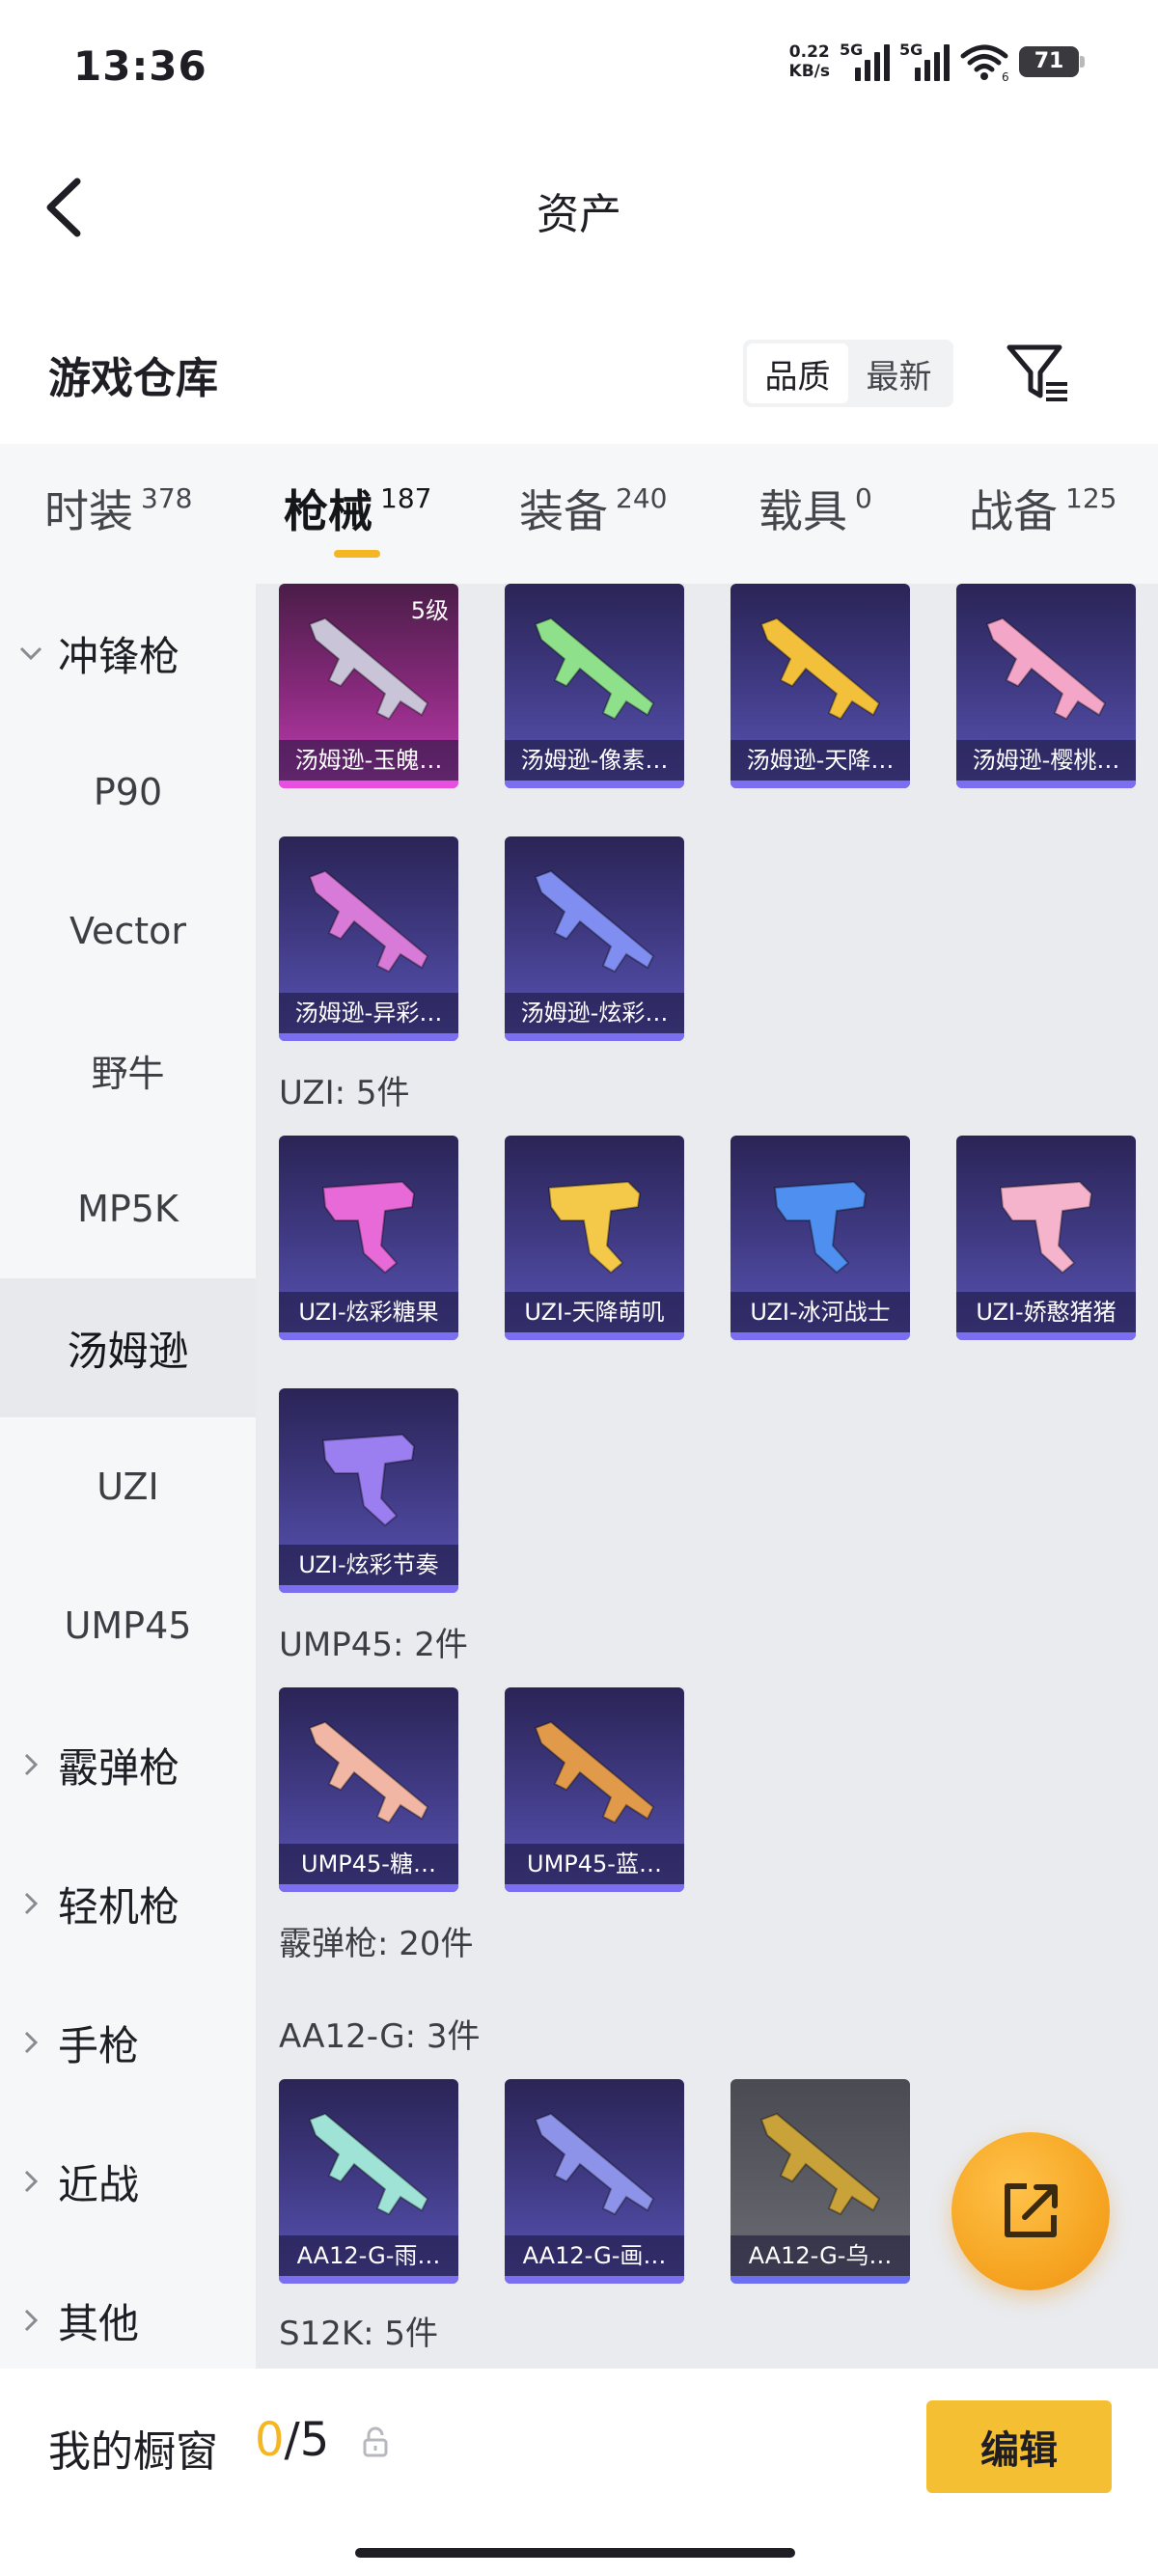 This screenshot has width=1158, height=2576. What do you see at coordinates (809, 52) in the screenshot?
I see `network-speed-value: 0.22` at bounding box center [809, 52].